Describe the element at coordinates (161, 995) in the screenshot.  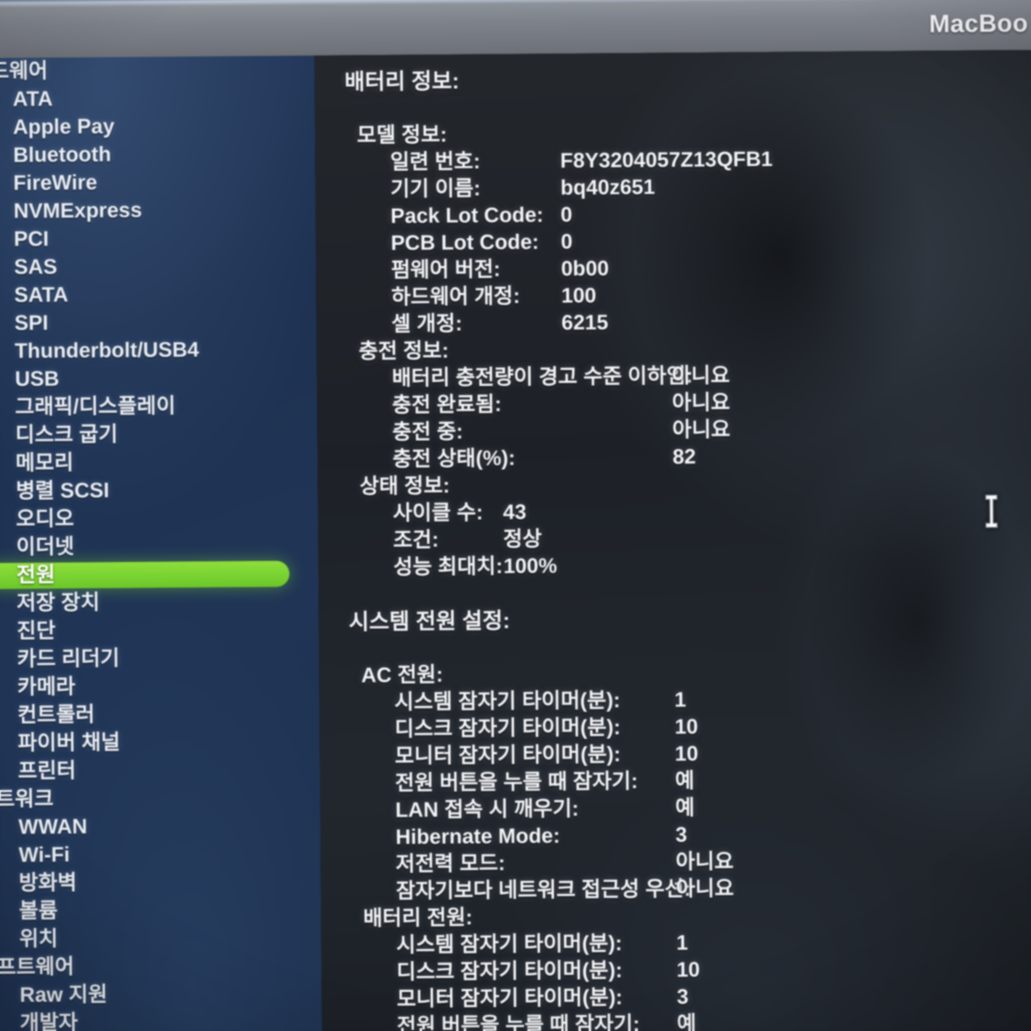
I see `sidebar-item-raw-: Raw 지원` at that location.